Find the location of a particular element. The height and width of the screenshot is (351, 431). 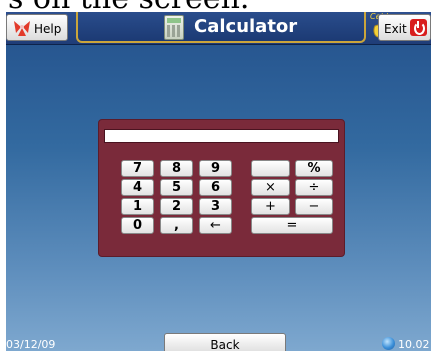

page-title: Calculator is located at coordinates (246, 26).